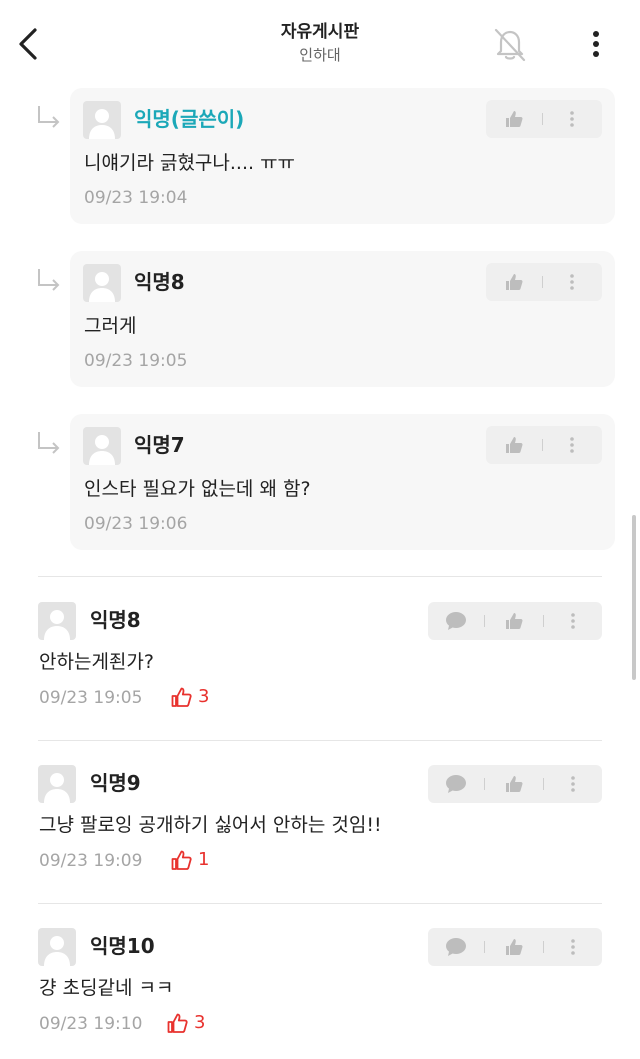 This screenshot has width=640, height=1059. Describe the element at coordinates (96, 662) in the screenshot. I see `comment-text: 안하는게죈가?` at that location.